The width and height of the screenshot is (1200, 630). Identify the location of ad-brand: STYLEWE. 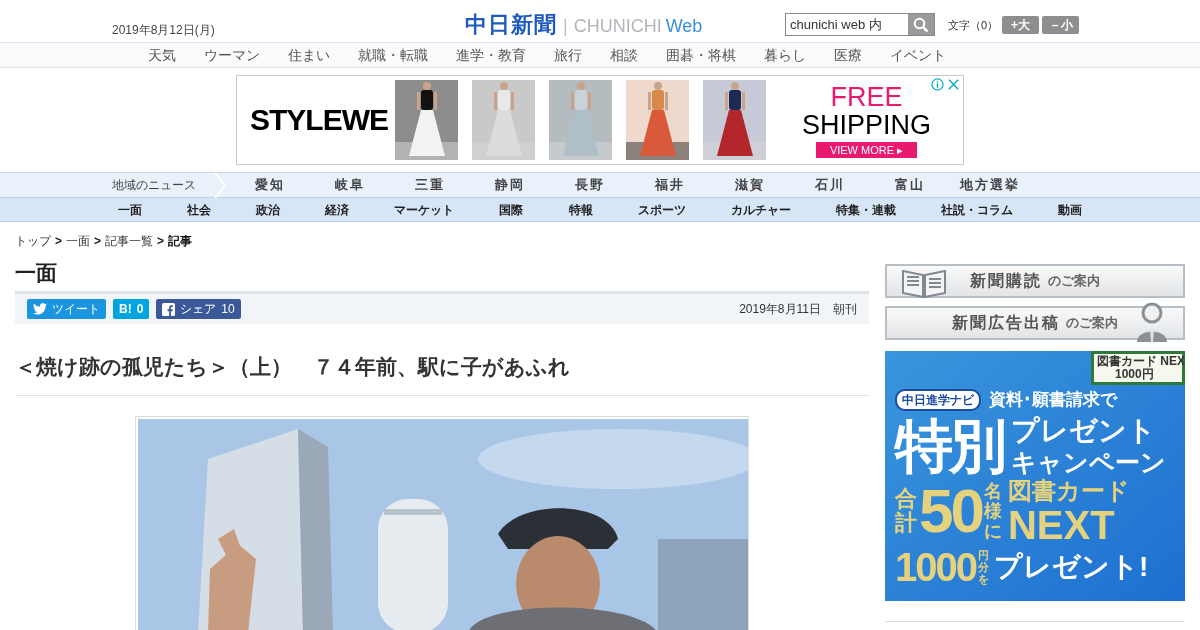
(319, 120).